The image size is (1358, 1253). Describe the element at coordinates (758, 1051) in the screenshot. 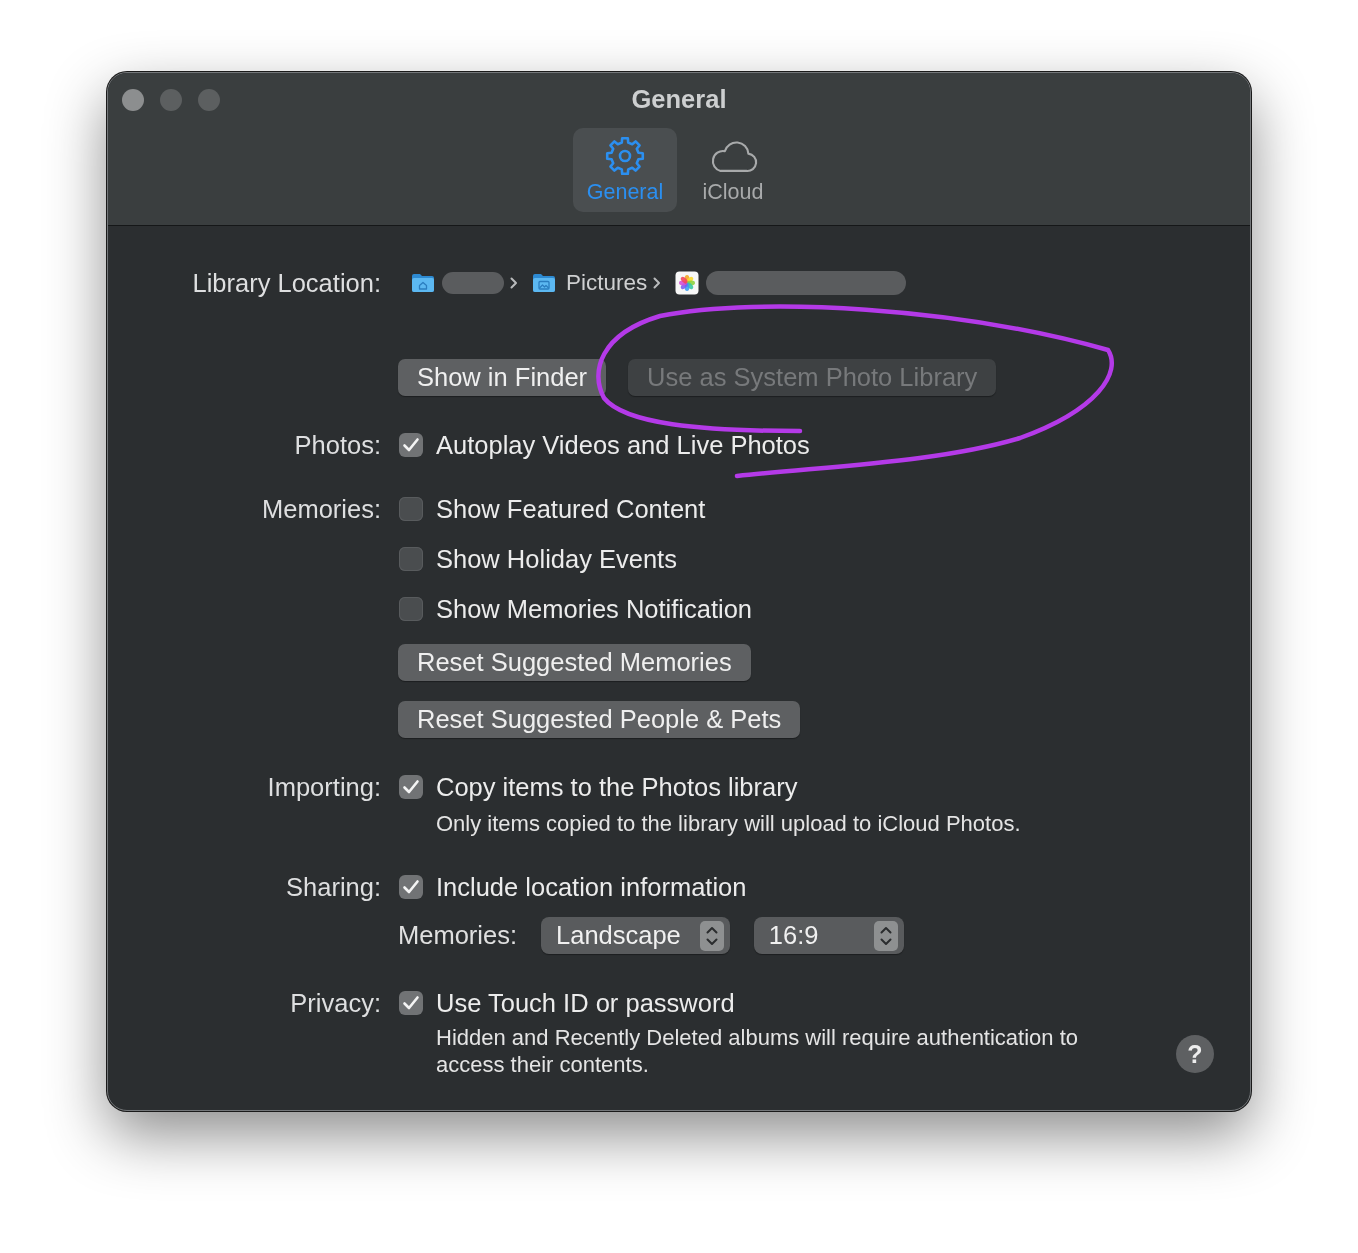

I see `hint-text: Hidden and Recently Deleted albums will require authentication to access their contents.` at that location.